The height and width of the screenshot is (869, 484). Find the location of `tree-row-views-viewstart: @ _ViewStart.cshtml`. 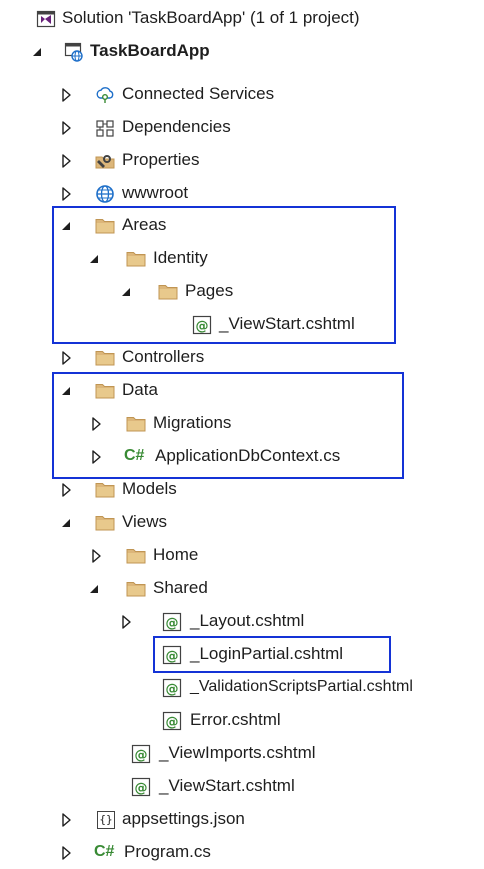

tree-row-views-viewstart: @ _ViewStart.cshtml is located at coordinates (242, 786).